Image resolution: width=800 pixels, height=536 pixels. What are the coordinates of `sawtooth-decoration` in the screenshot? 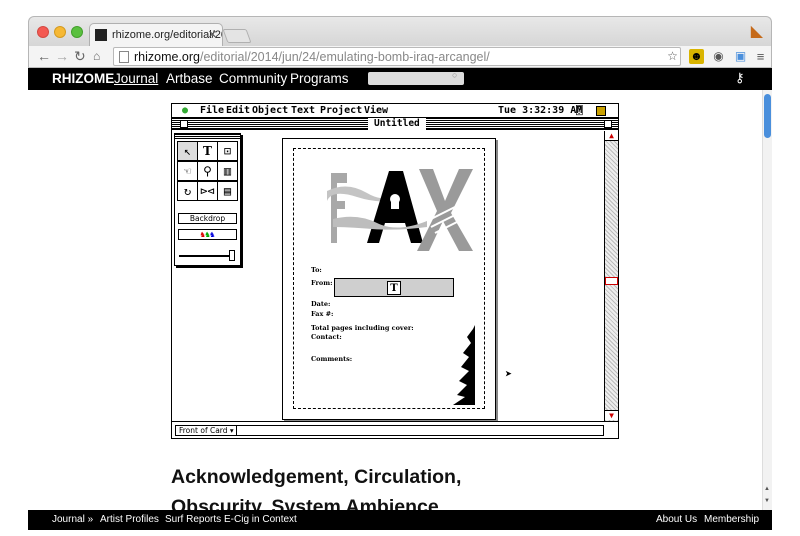 It's located at (464, 365).